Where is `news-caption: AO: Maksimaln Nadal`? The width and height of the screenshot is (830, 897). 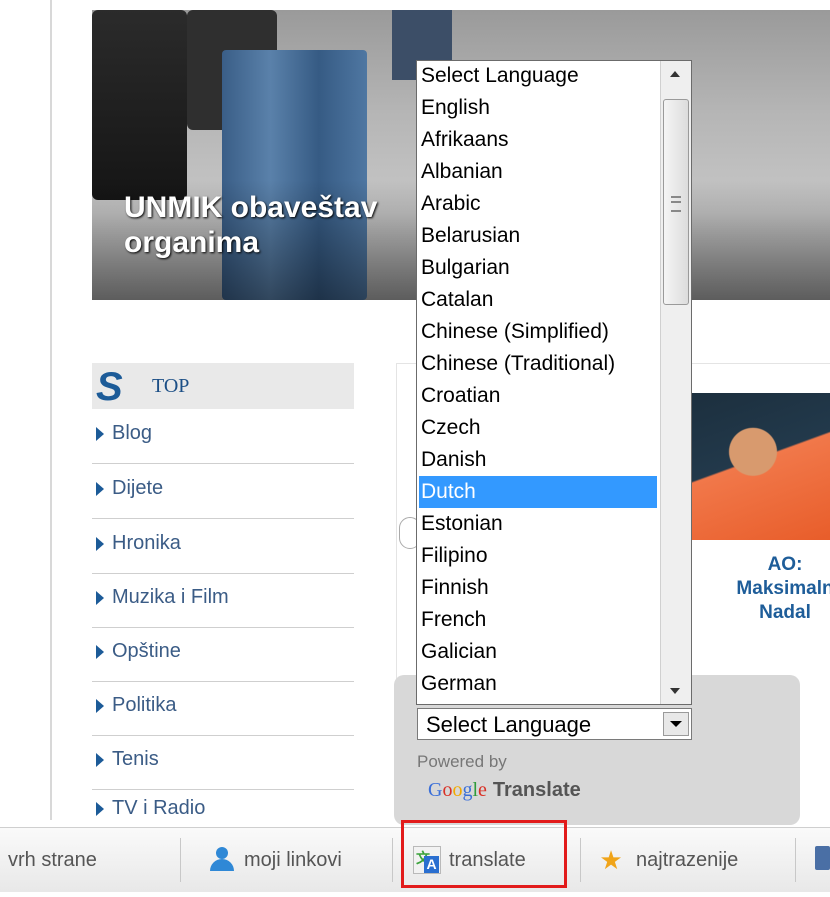 news-caption: AO: Maksimaln Nadal is located at coordinates (760, 589).